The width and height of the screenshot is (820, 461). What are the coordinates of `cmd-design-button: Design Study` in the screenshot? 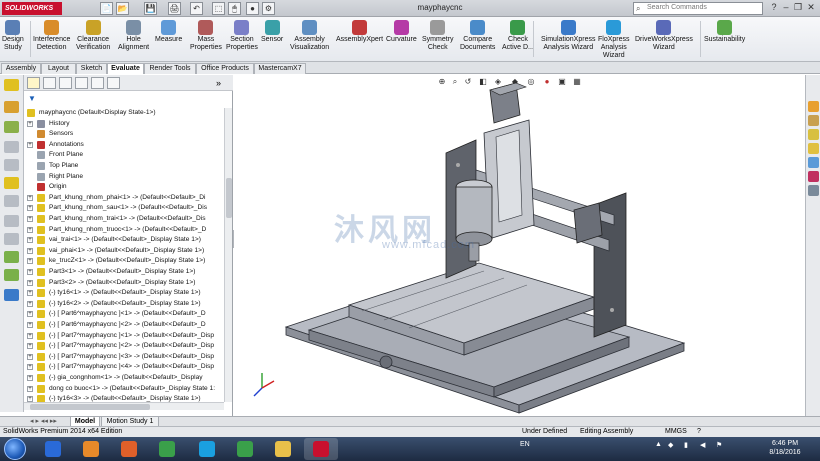 It's located at (13, 36).